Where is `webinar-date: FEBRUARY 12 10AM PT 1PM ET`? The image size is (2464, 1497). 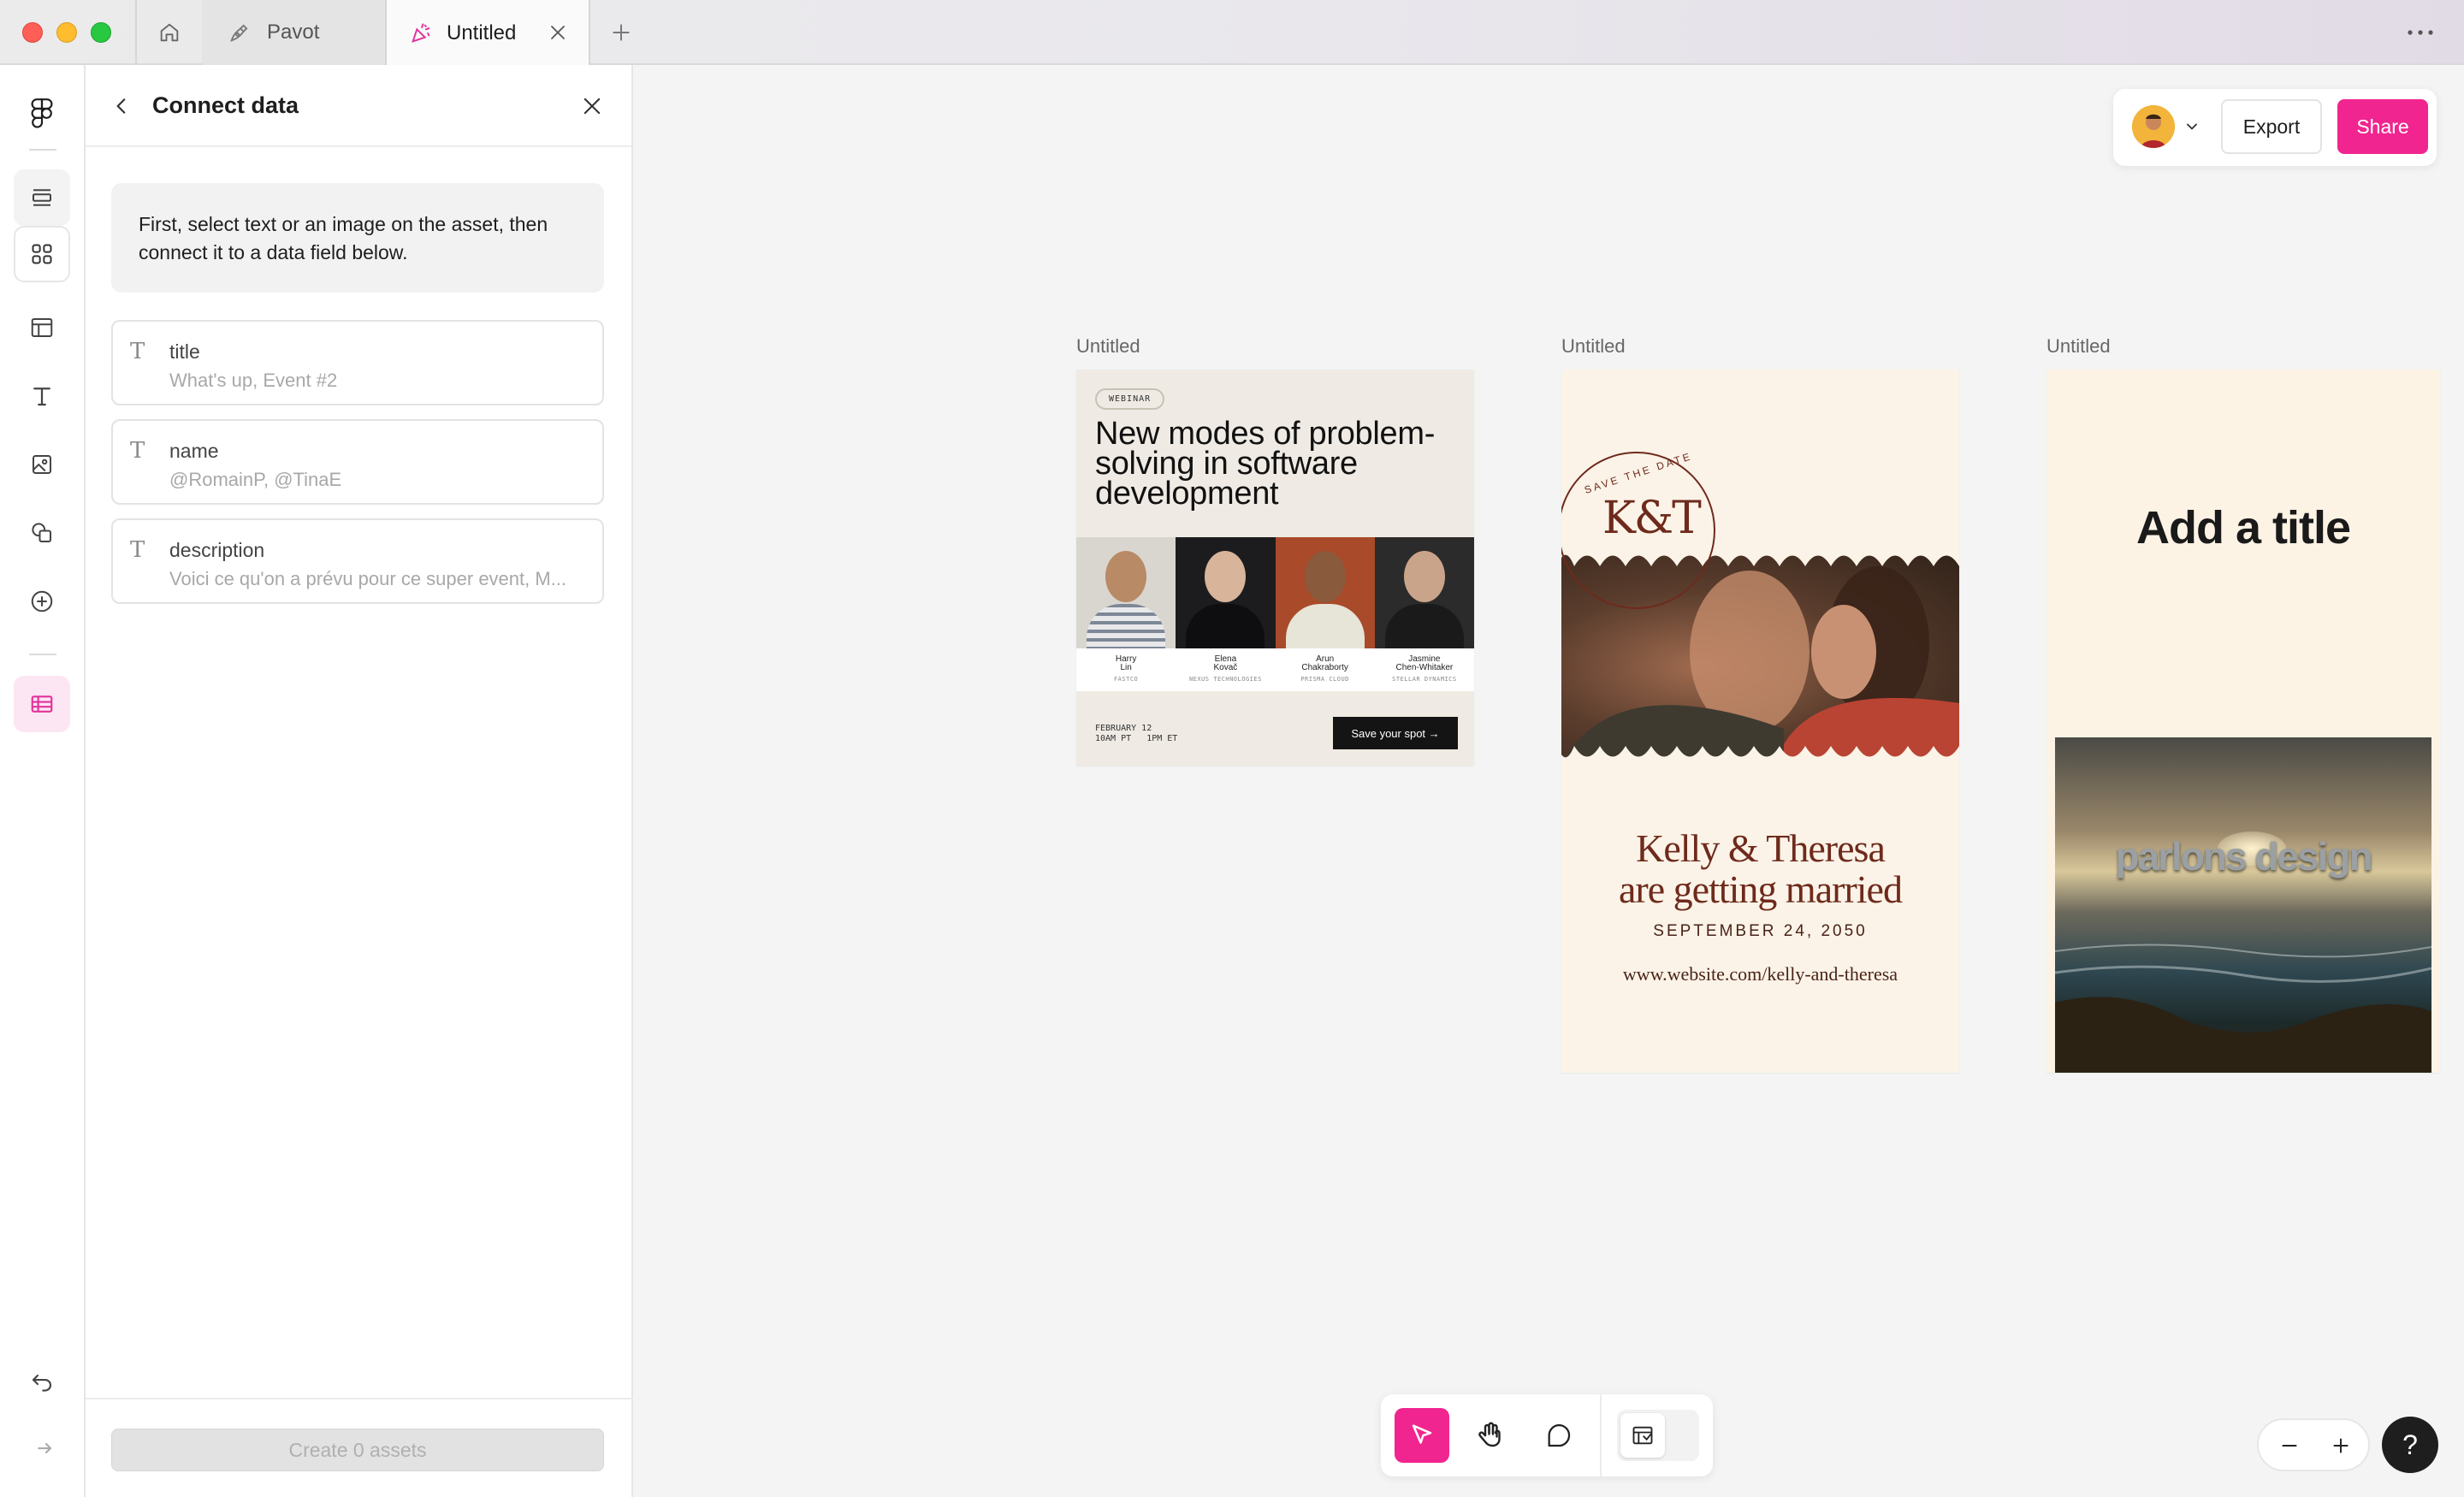
webinar-date: FEBRUARY 12 10AM PT 1PM ET is located at coordinates (1136, 733).